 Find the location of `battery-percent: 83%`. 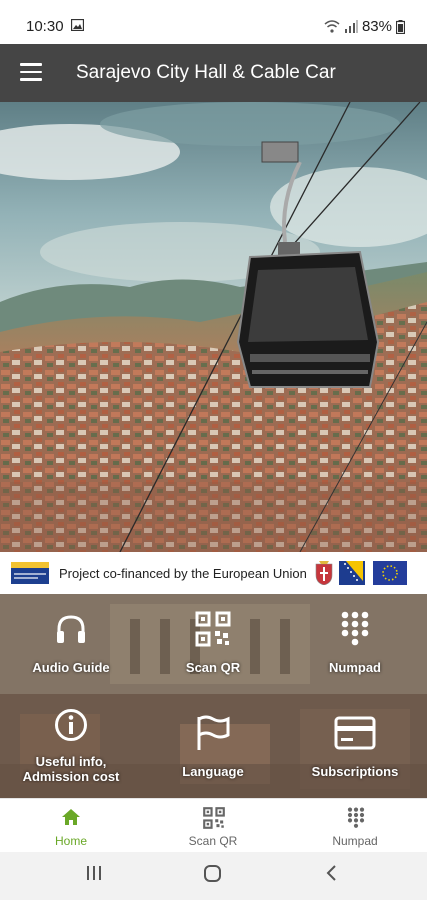

battery-percent: 83% is located at coordinates (376, 26).